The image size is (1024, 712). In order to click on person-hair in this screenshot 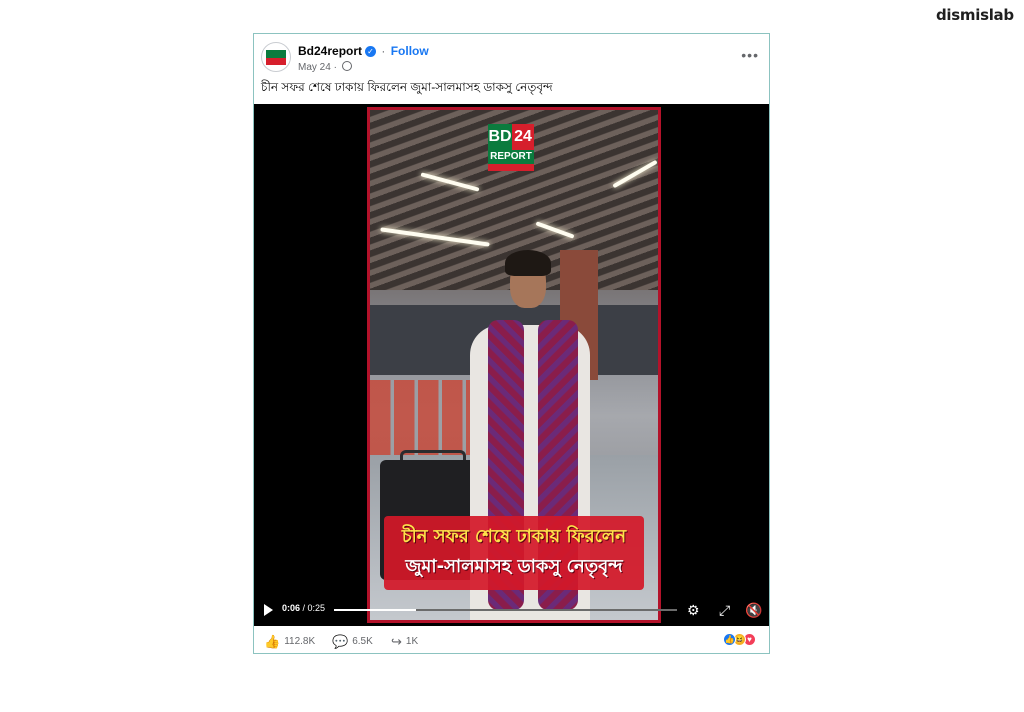, I will do `click(528, 263)`.